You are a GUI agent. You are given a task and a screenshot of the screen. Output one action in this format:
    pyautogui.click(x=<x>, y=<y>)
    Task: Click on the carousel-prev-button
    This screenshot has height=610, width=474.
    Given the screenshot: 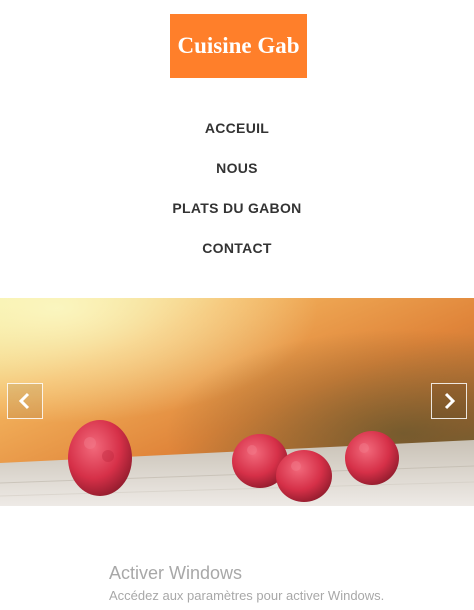 What is the action you would take?
    pyautogui.click(x=25, y=401)
    